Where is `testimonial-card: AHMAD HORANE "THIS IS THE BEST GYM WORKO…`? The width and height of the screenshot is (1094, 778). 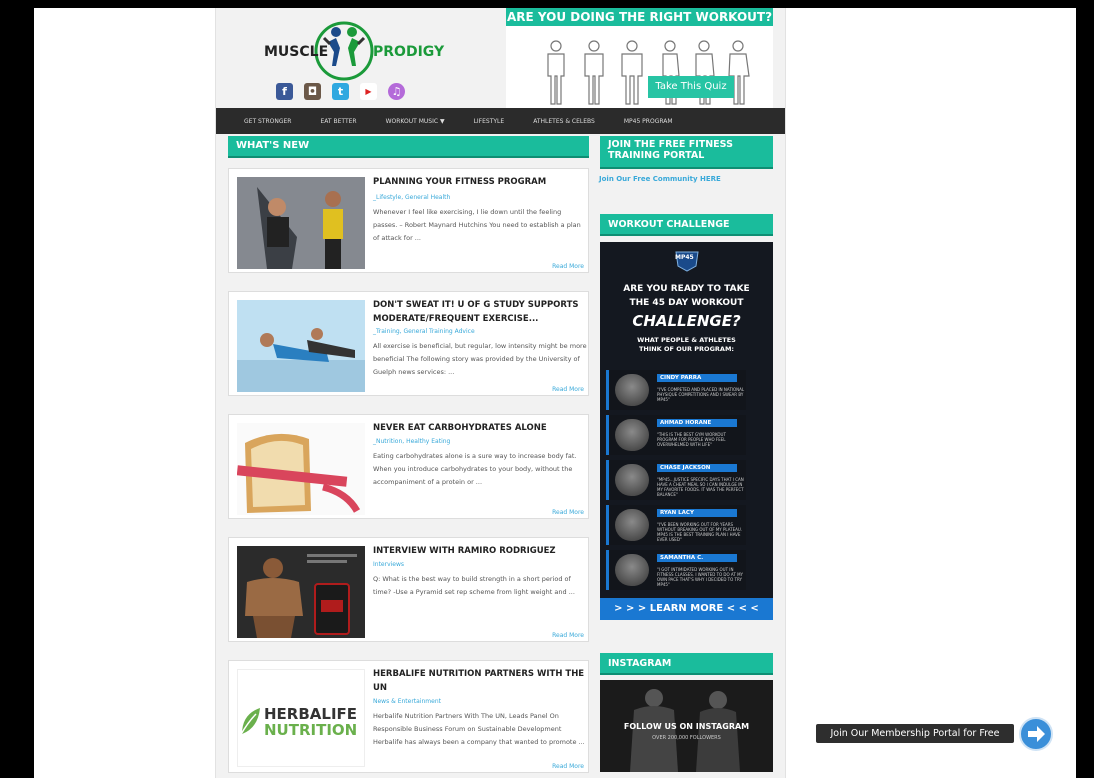 testimonial-card: AHMAD HORANE "THIS IS THE BEST GYM WORKO… is located at coordinates (676, 435).